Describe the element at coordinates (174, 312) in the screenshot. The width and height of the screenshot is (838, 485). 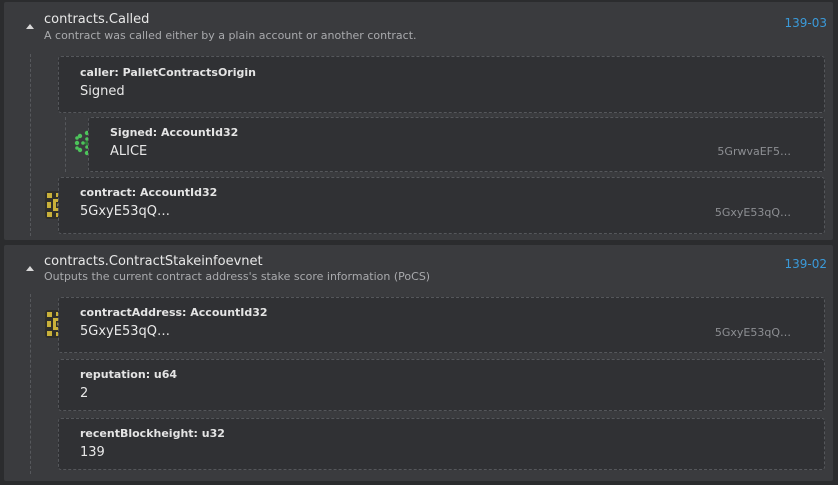
I see `param-label: contractAddress: AccountId32` at that location.